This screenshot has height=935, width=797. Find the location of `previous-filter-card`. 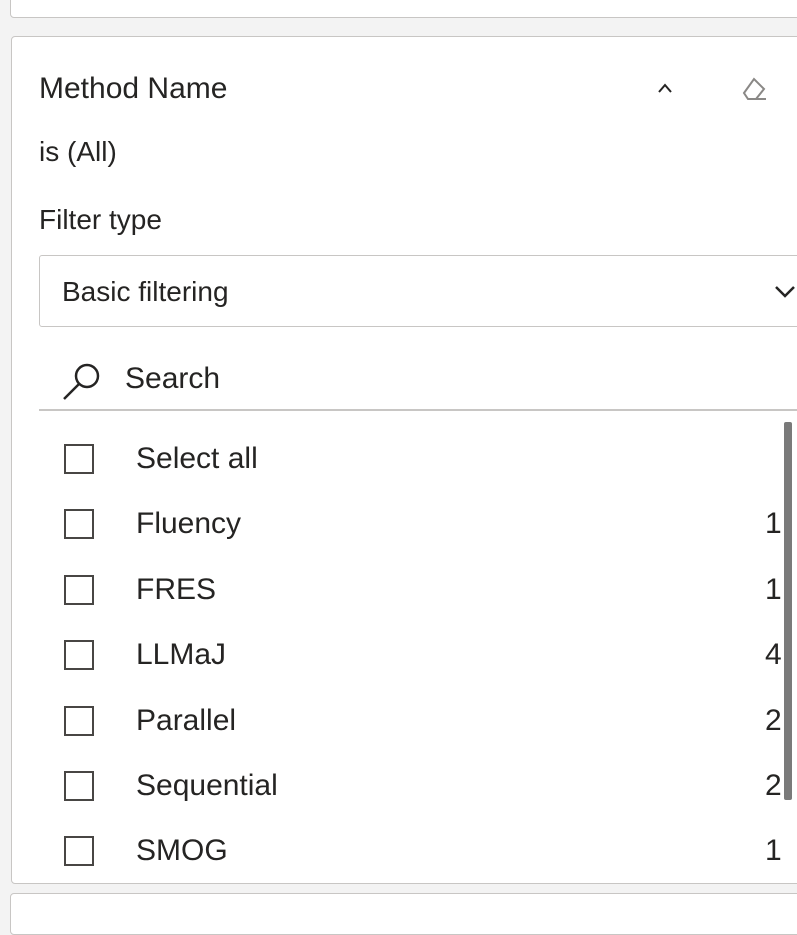

previous-filter-card is located at coordinates (403, 9).